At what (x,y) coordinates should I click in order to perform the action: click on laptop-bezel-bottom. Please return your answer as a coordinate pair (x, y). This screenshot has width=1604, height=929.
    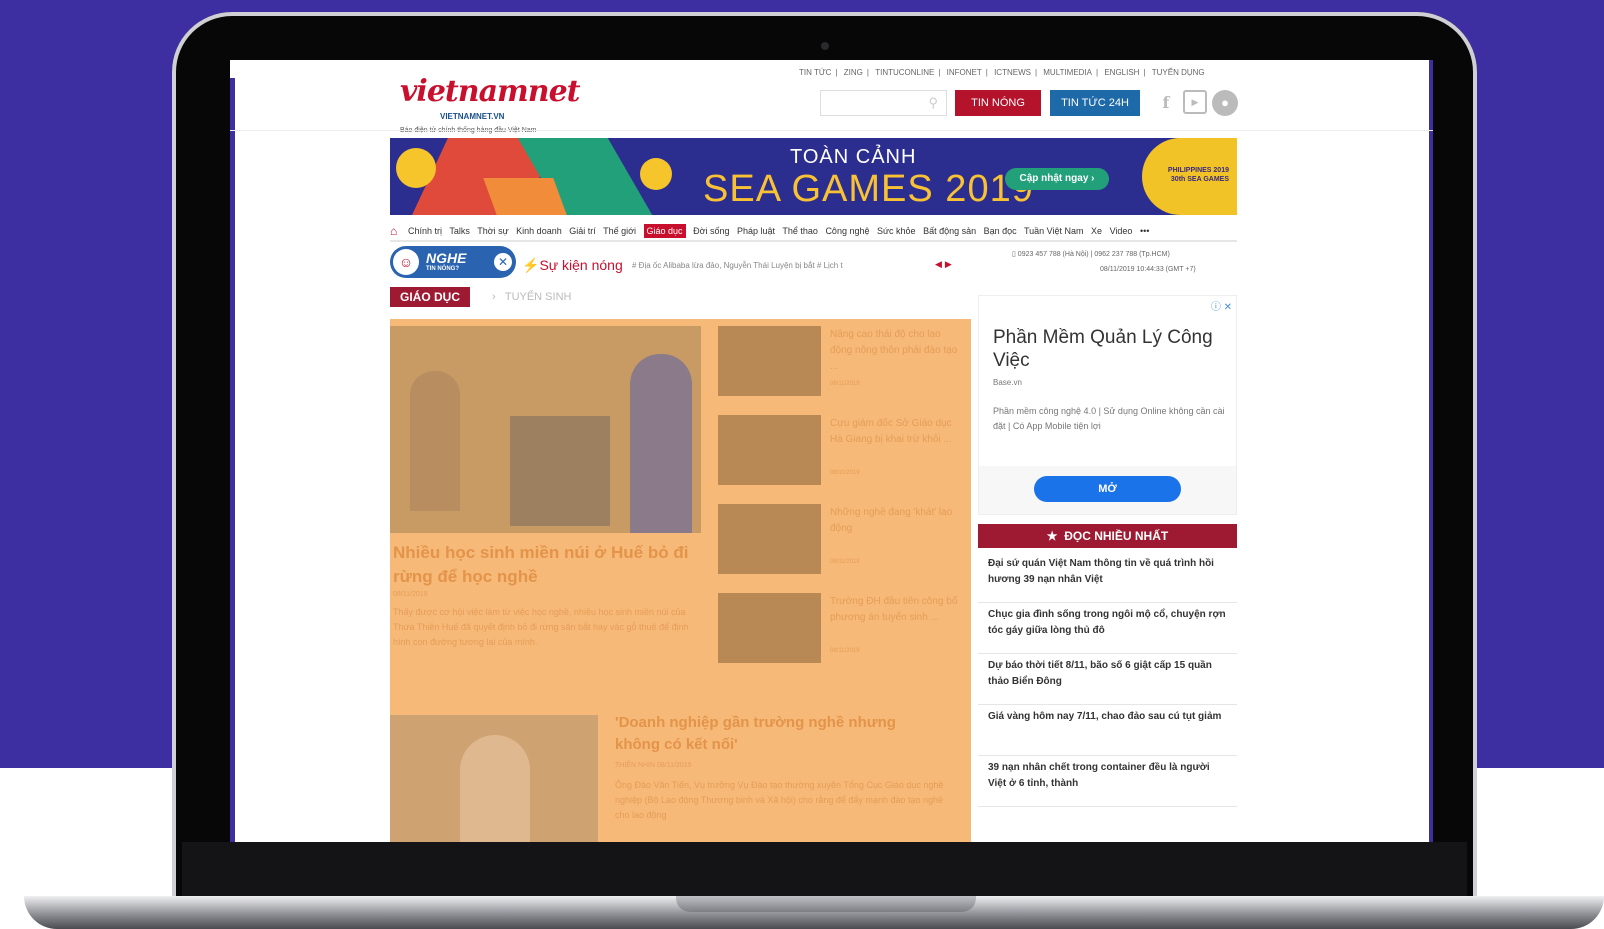
    Looking at the image, I should click on (824, 870).